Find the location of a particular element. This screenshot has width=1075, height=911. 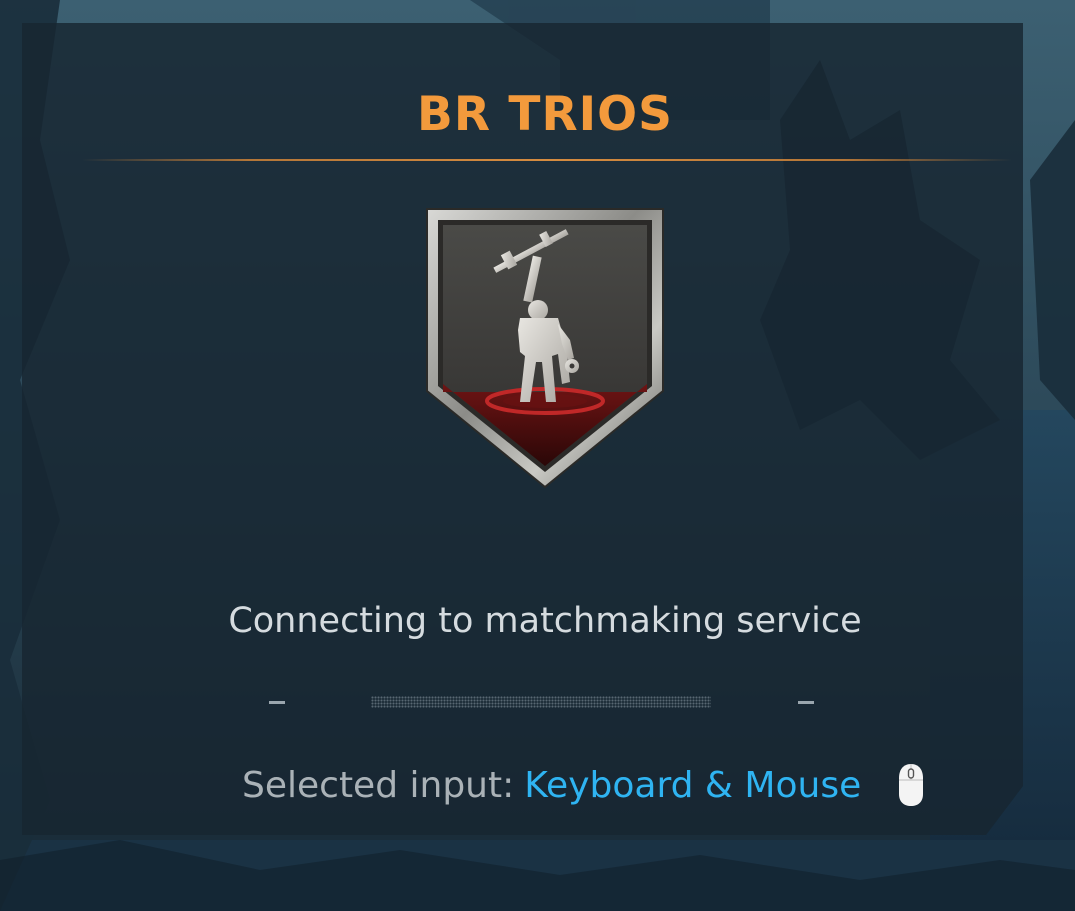

progress-left-dash is located at coordinates (277, 702).